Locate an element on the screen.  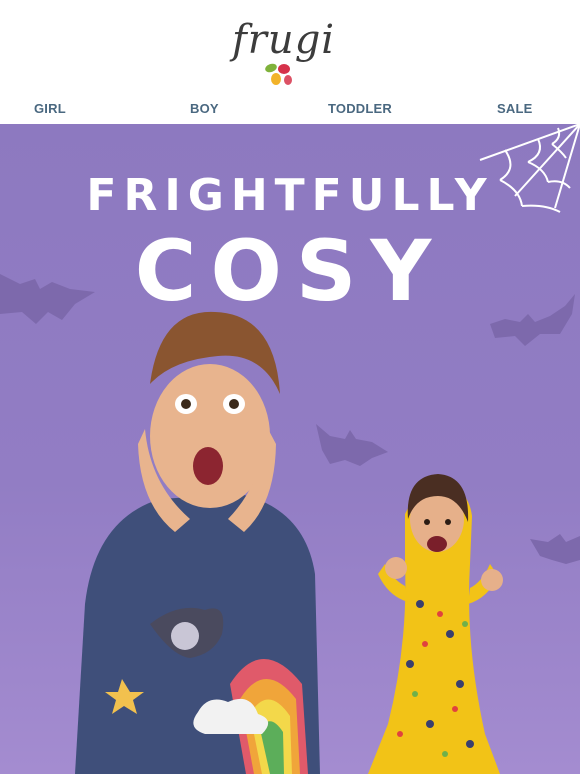
frugi-logo: frugi is located at coordinates (287, 54).